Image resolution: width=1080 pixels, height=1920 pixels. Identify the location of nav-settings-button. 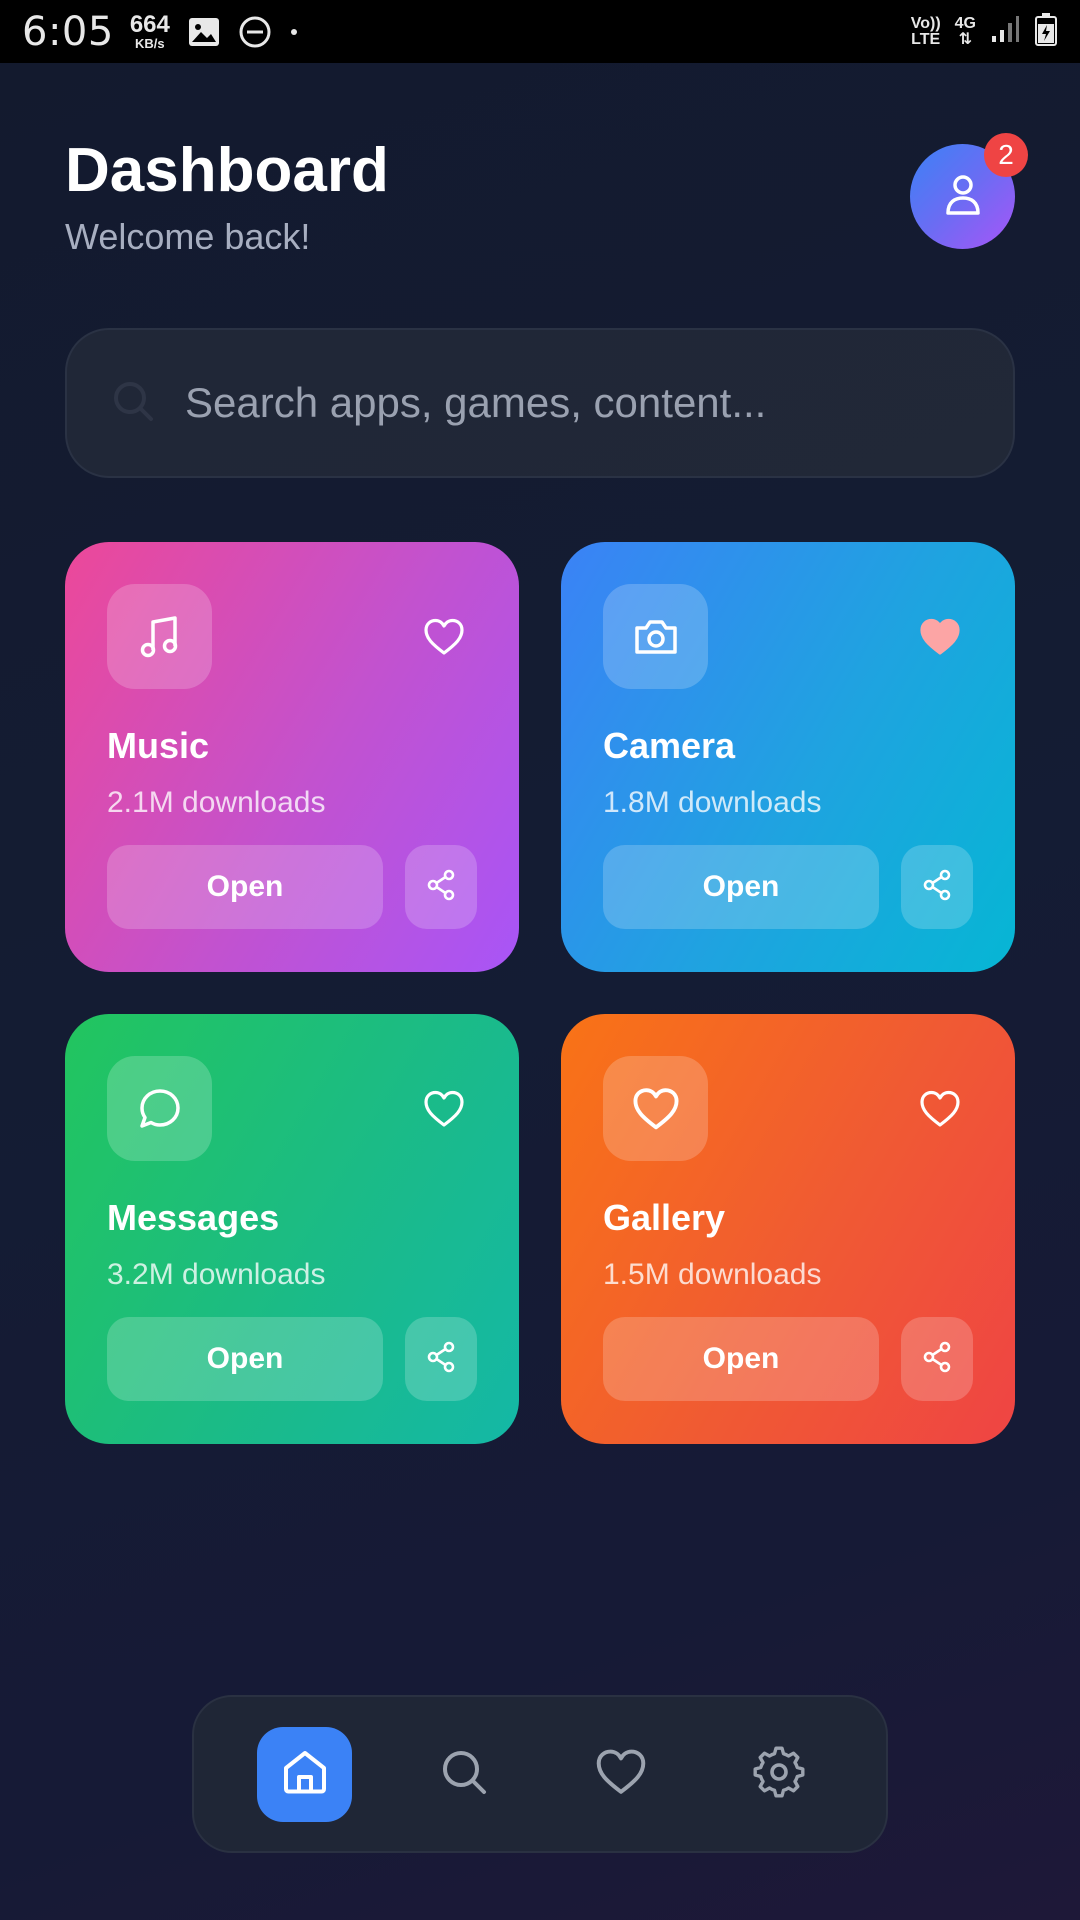
(778, 1774).